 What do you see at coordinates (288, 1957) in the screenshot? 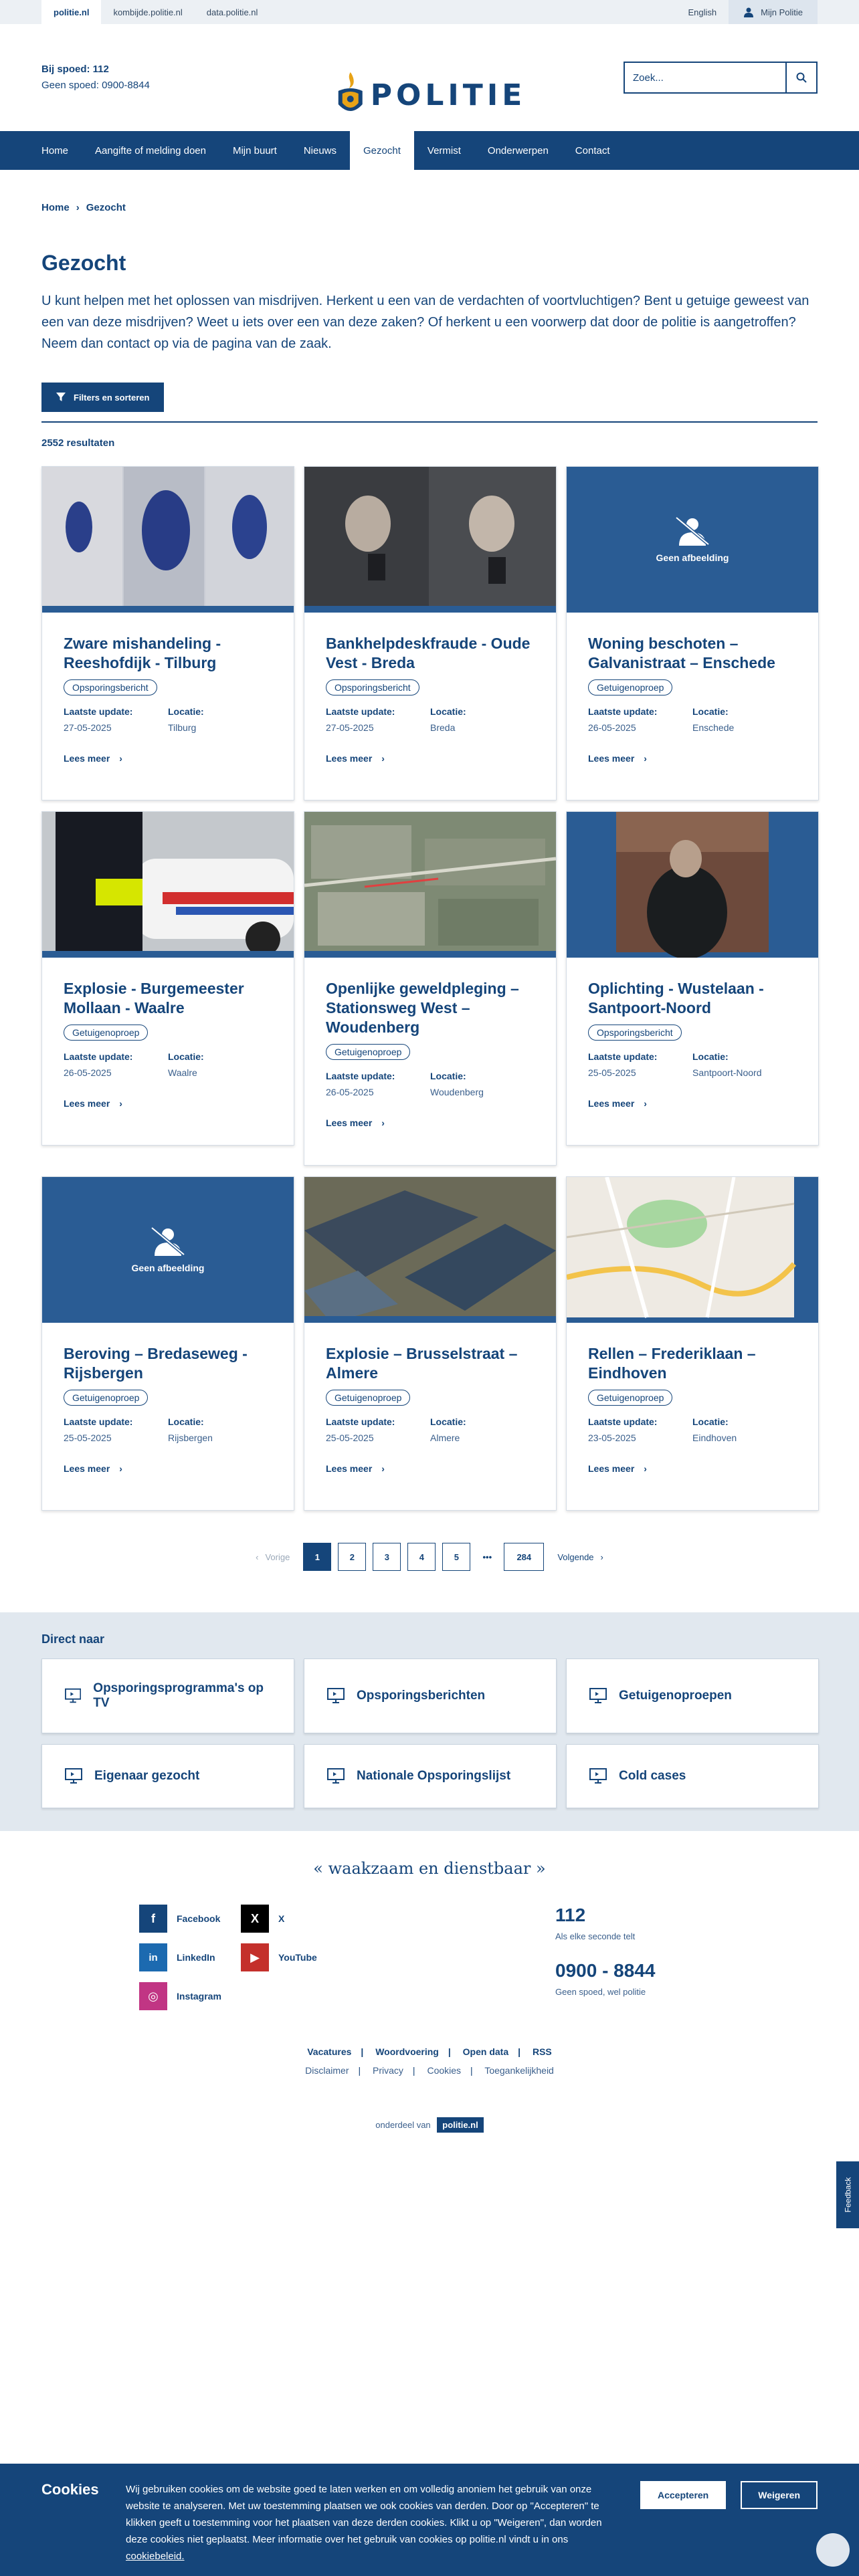
I see `social-youtube: ▶ YouTube` at bounding box center [288, 1957].